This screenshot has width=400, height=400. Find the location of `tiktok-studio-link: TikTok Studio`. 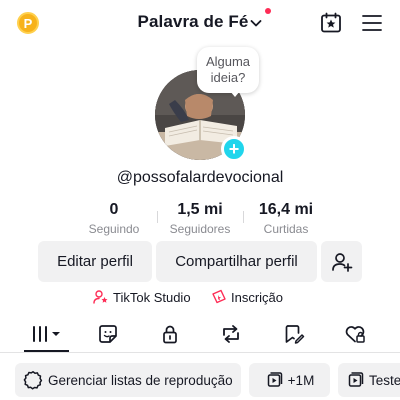

tiktok-studio-link: TikTok Studio is located at coordinates (142, 297).